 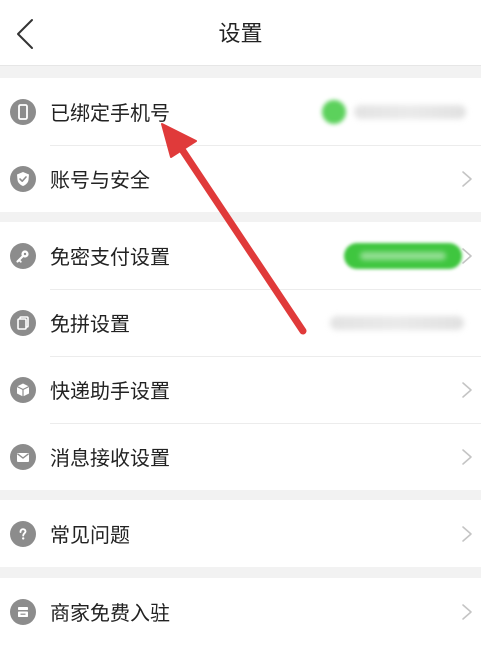 I want to click on settings-row-faq: 常见问题, so click(x=240, y=533).